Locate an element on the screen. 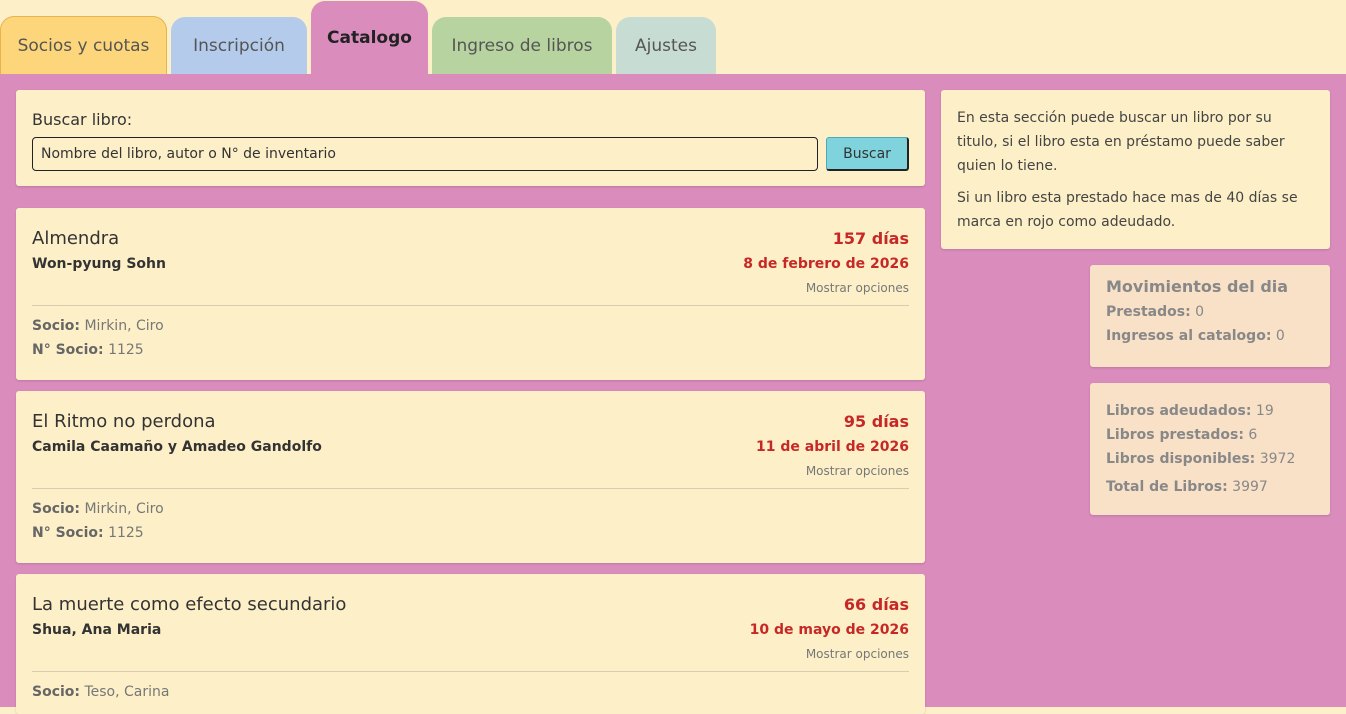 This screenshot has height=714, width=1346. stat-value: 3997 is located at coordinates (1250, 487).